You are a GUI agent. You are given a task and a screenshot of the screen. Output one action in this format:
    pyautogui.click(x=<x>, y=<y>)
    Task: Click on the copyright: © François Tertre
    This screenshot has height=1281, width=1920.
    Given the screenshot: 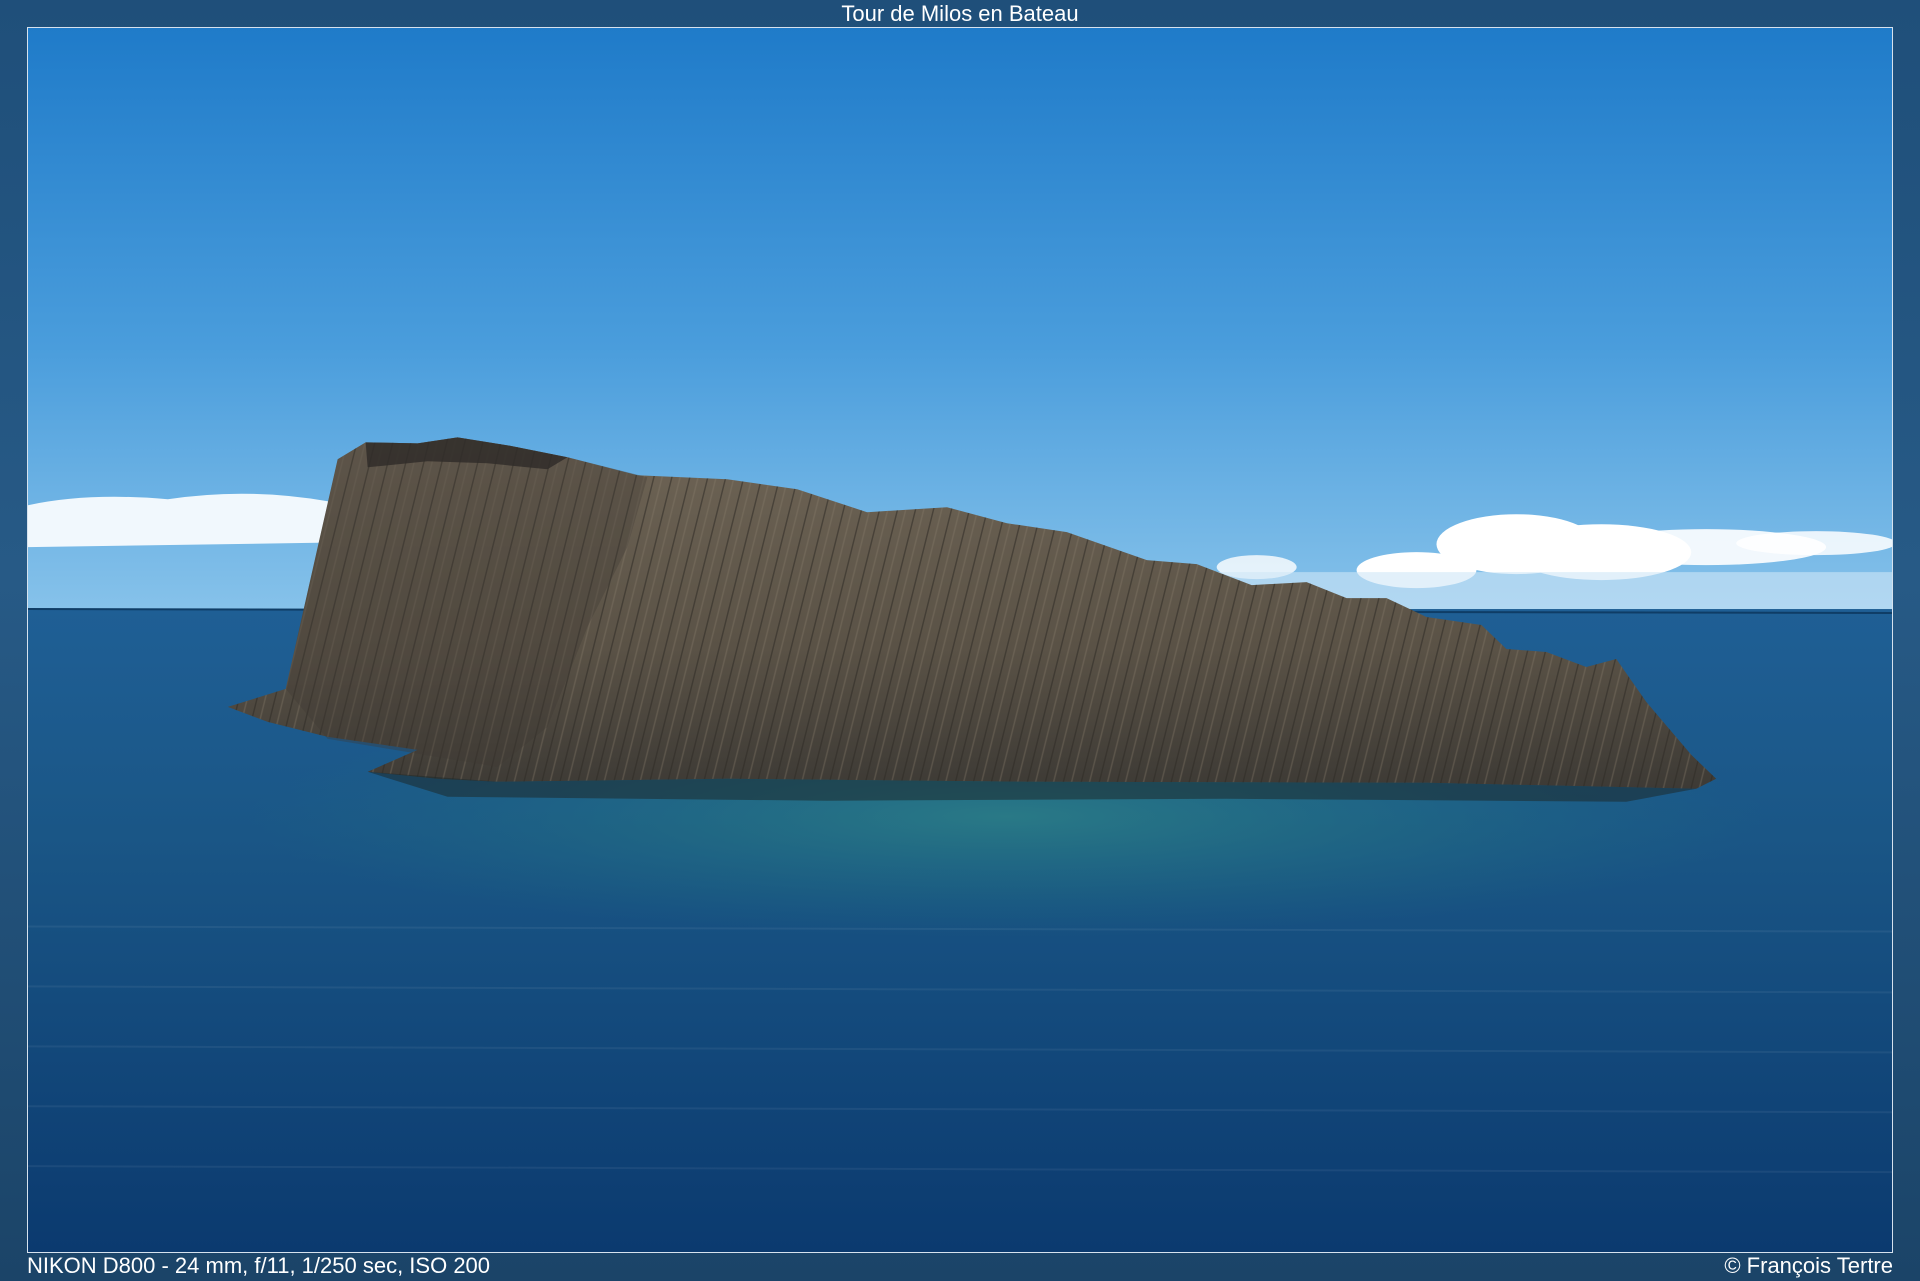 What is the action you would take?
    pyautogui.click(x=1808, y=1265)
    